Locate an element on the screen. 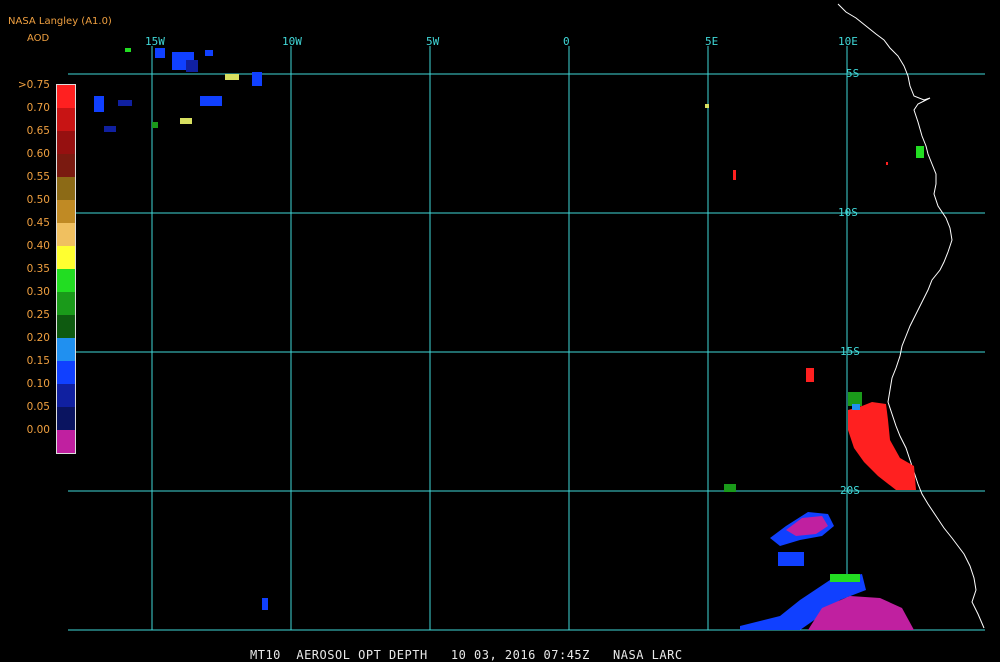 This screenshot has height=662, width=1000. legend-label: 0.20 is located at coordinates (38, 338).